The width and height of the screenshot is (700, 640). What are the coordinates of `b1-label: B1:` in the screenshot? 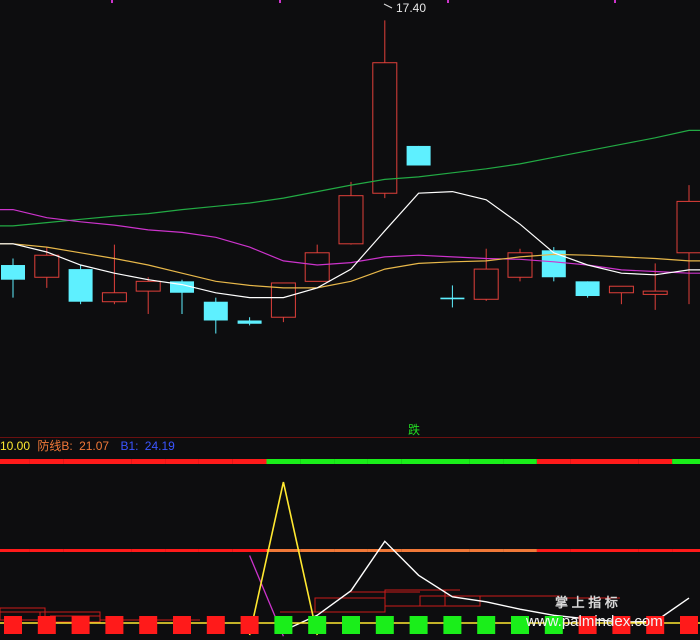 It's located at (129, 446).